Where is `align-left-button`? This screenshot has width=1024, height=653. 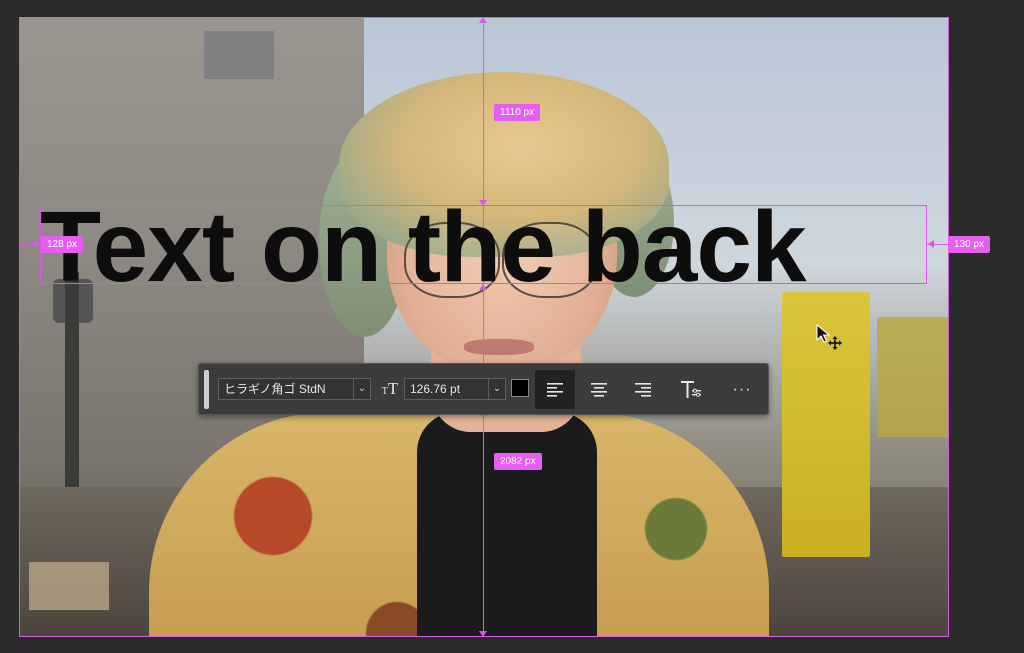 align-left-button is located at coordinates (555, 389).